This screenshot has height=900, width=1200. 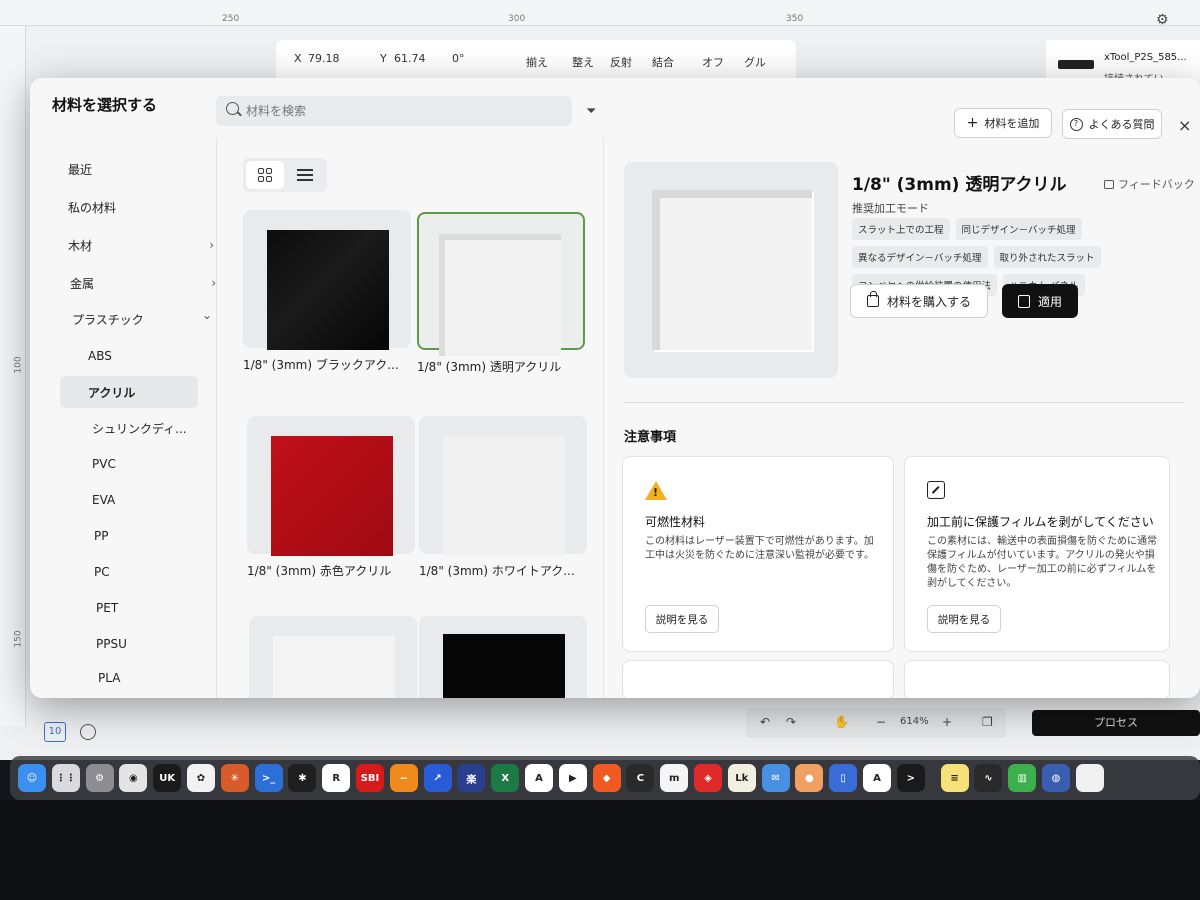 I want to click on preview-swatch, so click(x=732, y=270).